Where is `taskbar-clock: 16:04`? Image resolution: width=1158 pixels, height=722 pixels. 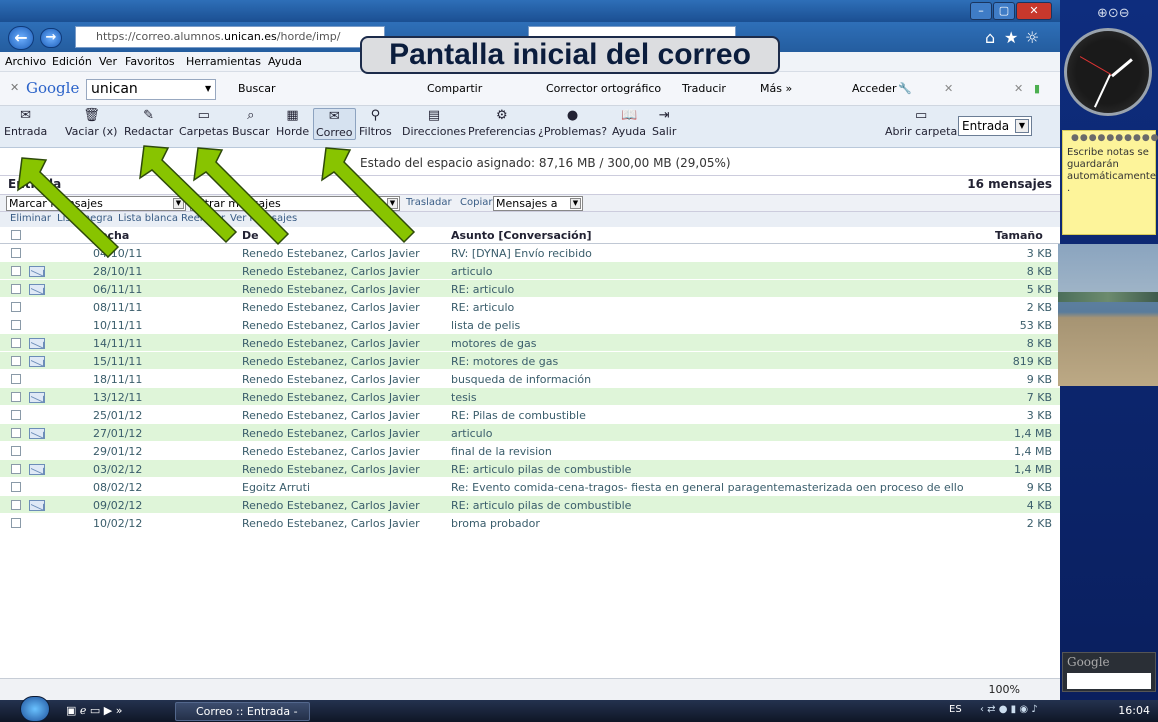 taskbar-clock: 16:04 is located at coordinates (1134, 710).